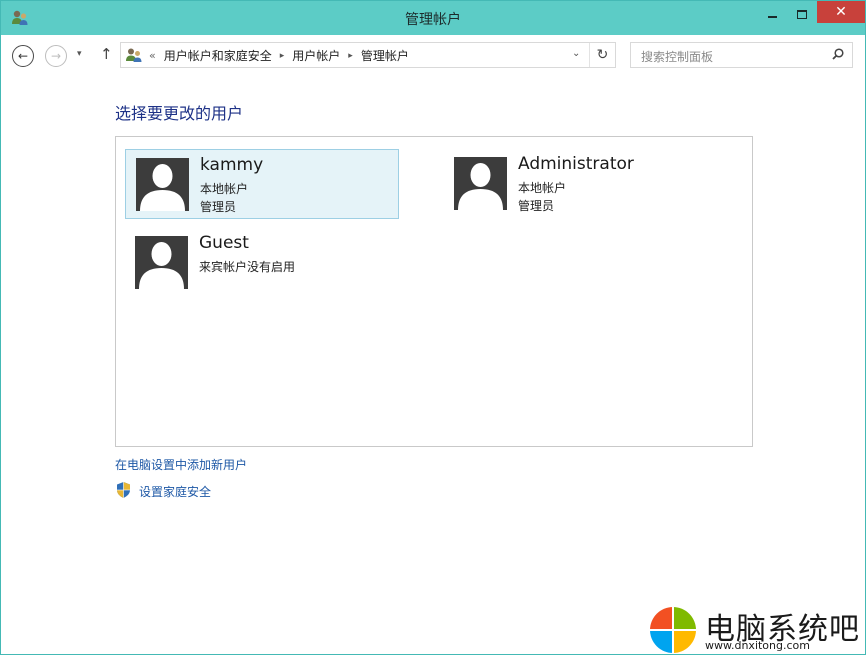 The height and width of the screenshot is (655, 866). What do you see at coordinates (123, 490) in the screenshot?
I see `shield-icon` at bounding box center [123, 490].